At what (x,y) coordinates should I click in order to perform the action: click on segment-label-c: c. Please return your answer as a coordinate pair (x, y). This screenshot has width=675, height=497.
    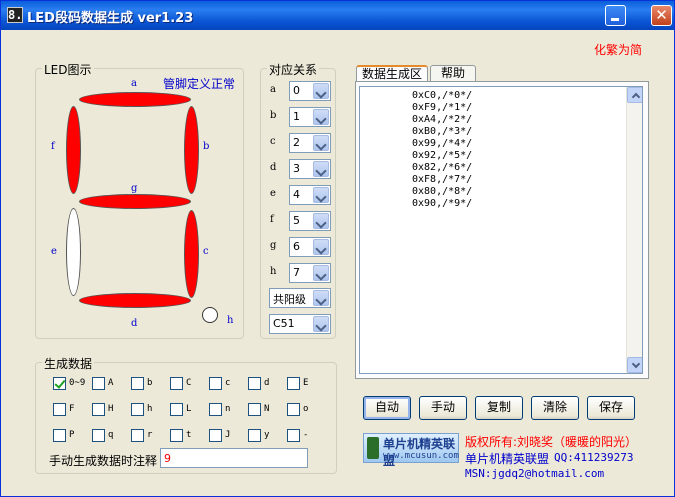
    Looking at the image, I should click on (206, 251).